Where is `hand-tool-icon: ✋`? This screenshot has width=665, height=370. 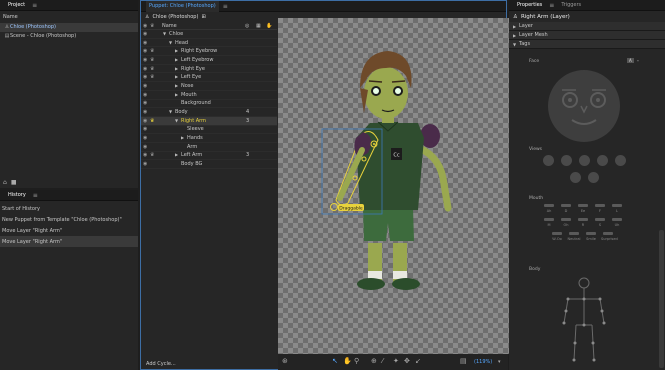
hand-tool-icon: ✋ is located at coordinates (347, 361).